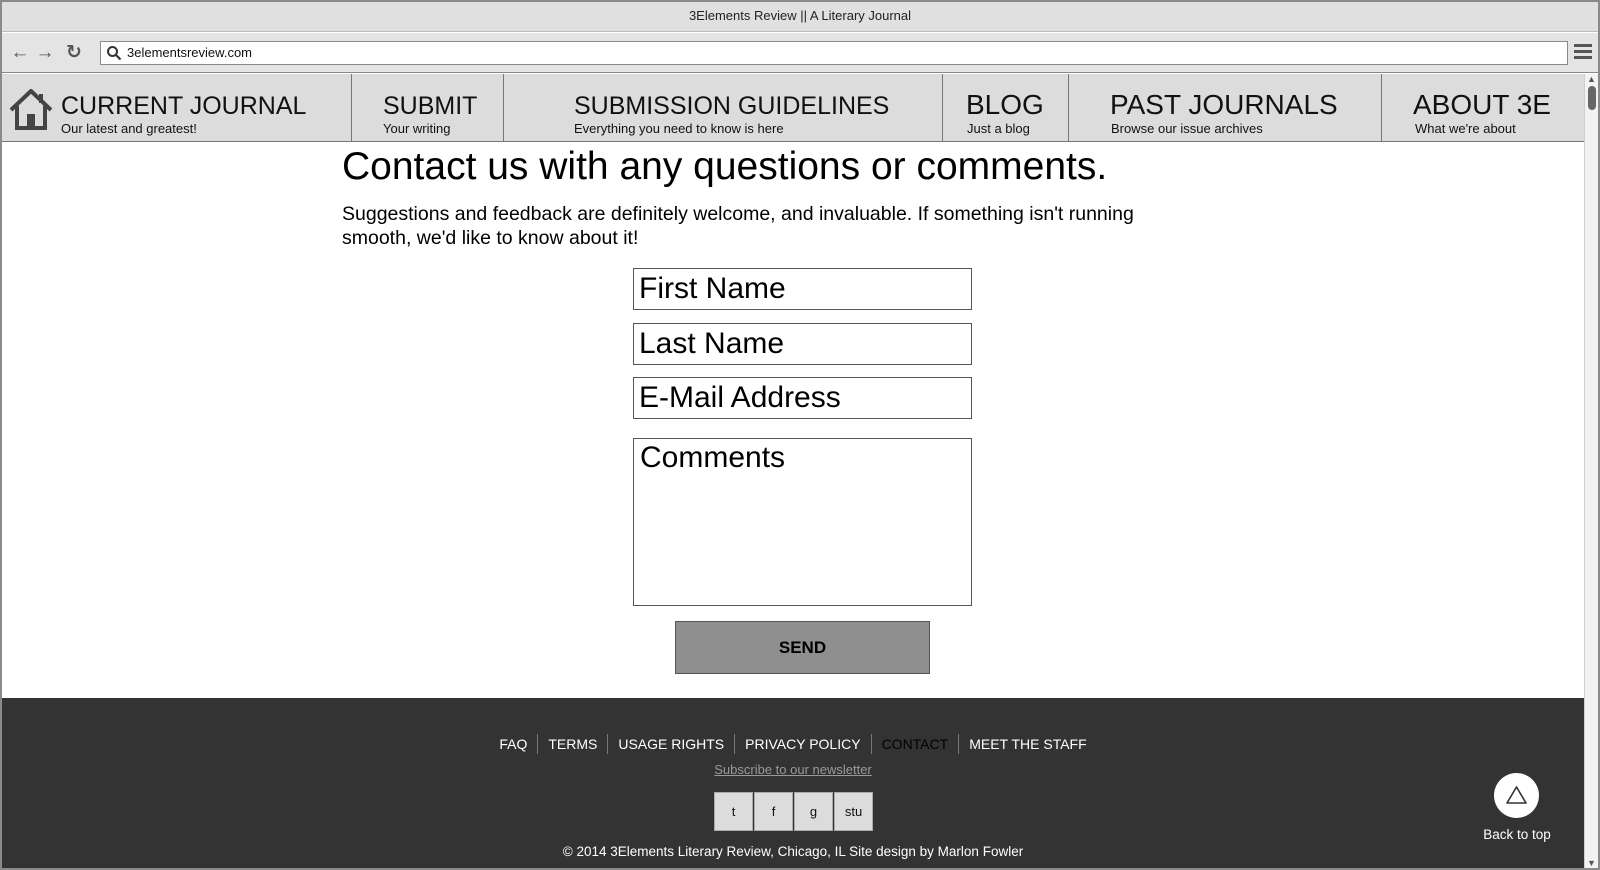  I want to click on nav-blog: BLOG Just a blog, so click(1006, 108).